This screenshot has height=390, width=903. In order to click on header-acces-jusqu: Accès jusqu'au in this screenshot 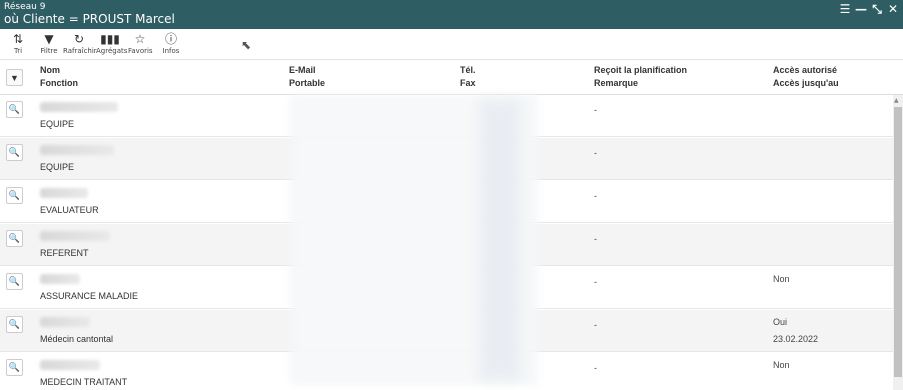, I will do `click(806, 83)`.